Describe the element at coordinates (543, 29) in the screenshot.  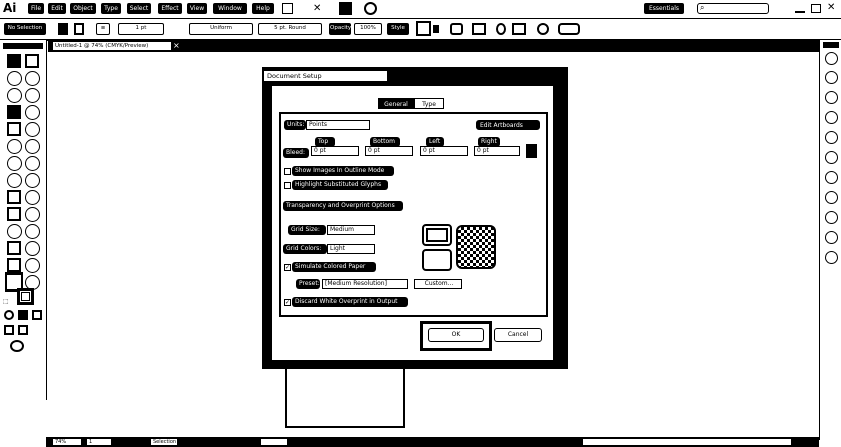
I see `recolor-icon` at that location.